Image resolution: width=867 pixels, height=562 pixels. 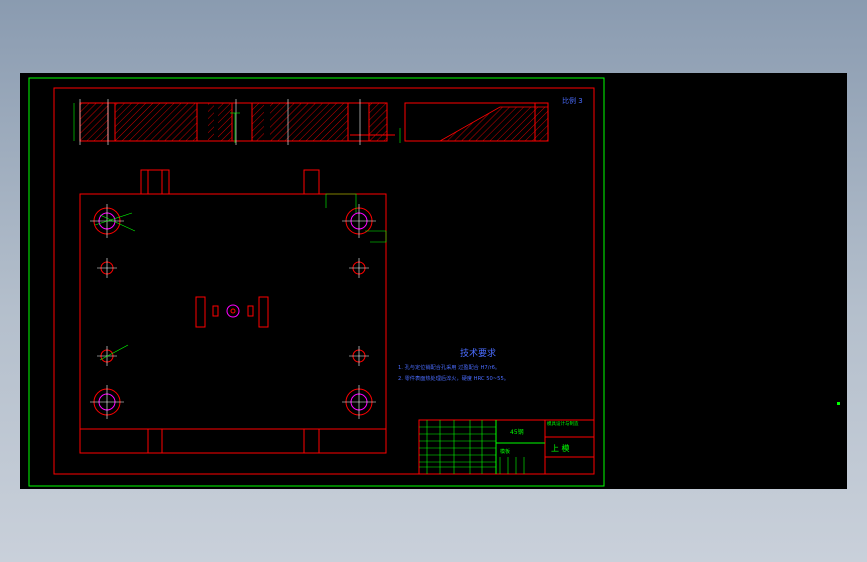 I want to click on screw-hole, so click(x=233, y=312).